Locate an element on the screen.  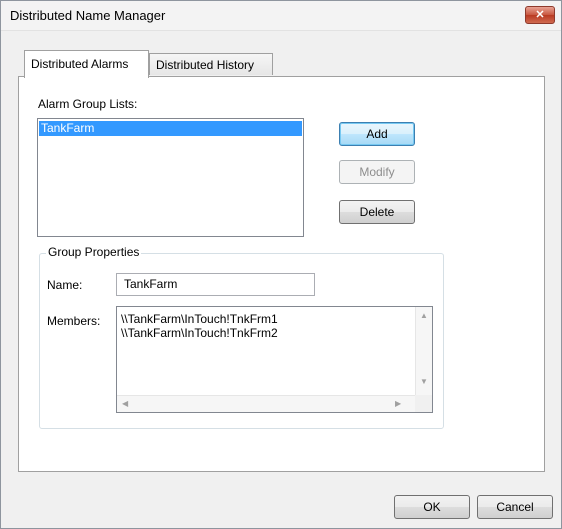
delete-button: Delete is located at coordinates (377, 212).